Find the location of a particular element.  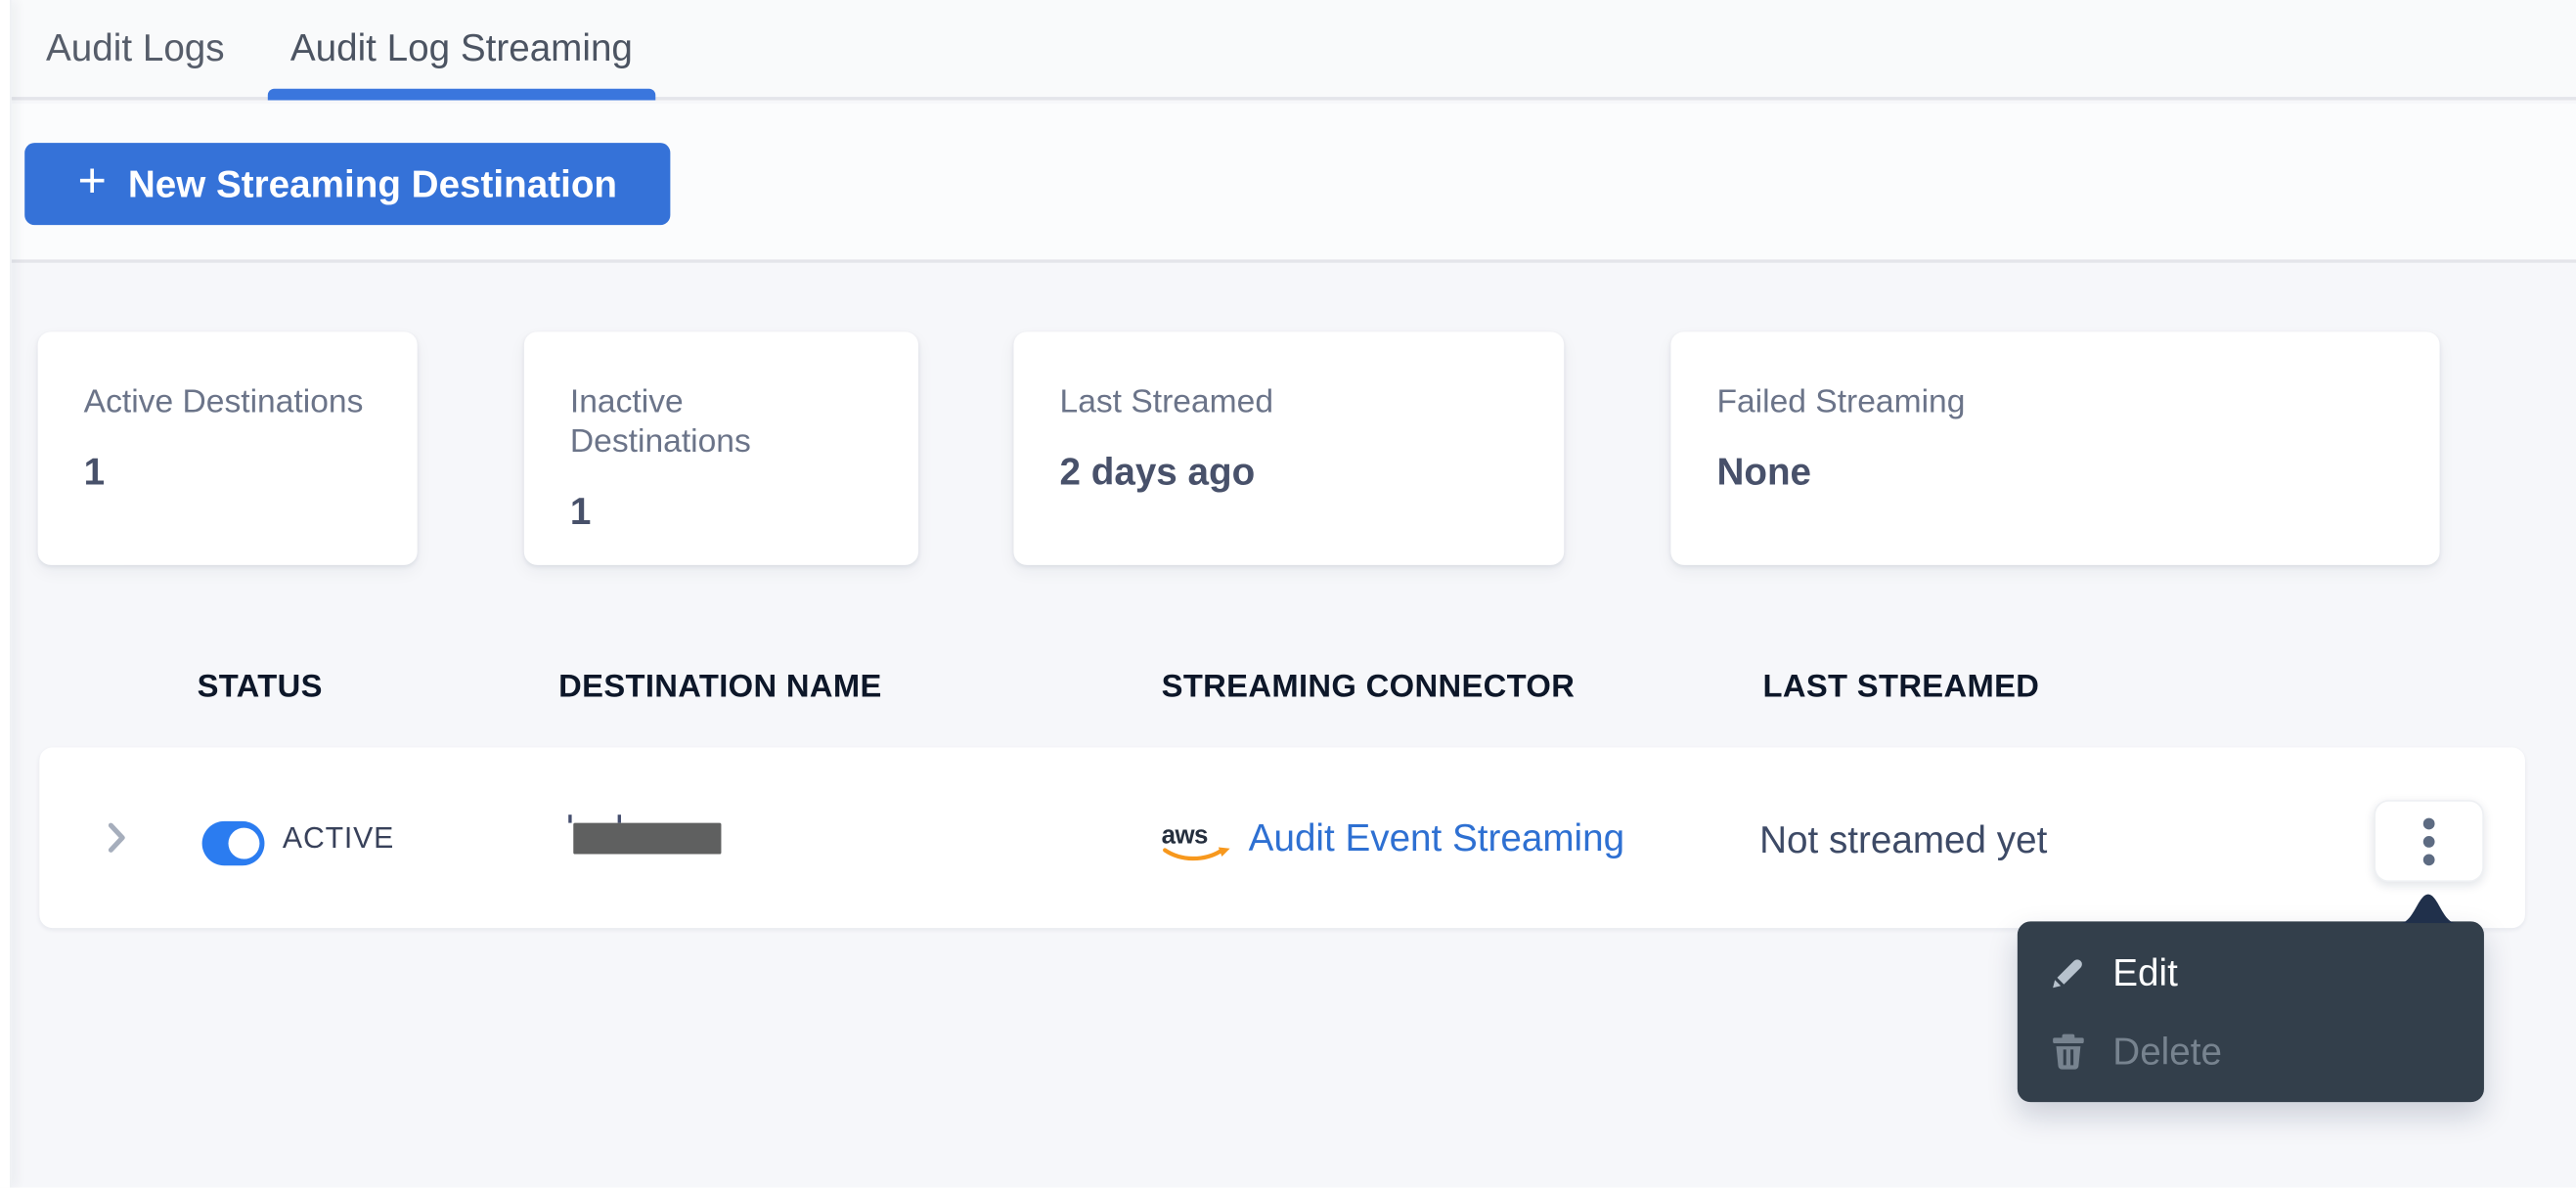

tab-audit-log-streaming: Audit Log Streaming is located at coordinates (462, 50).